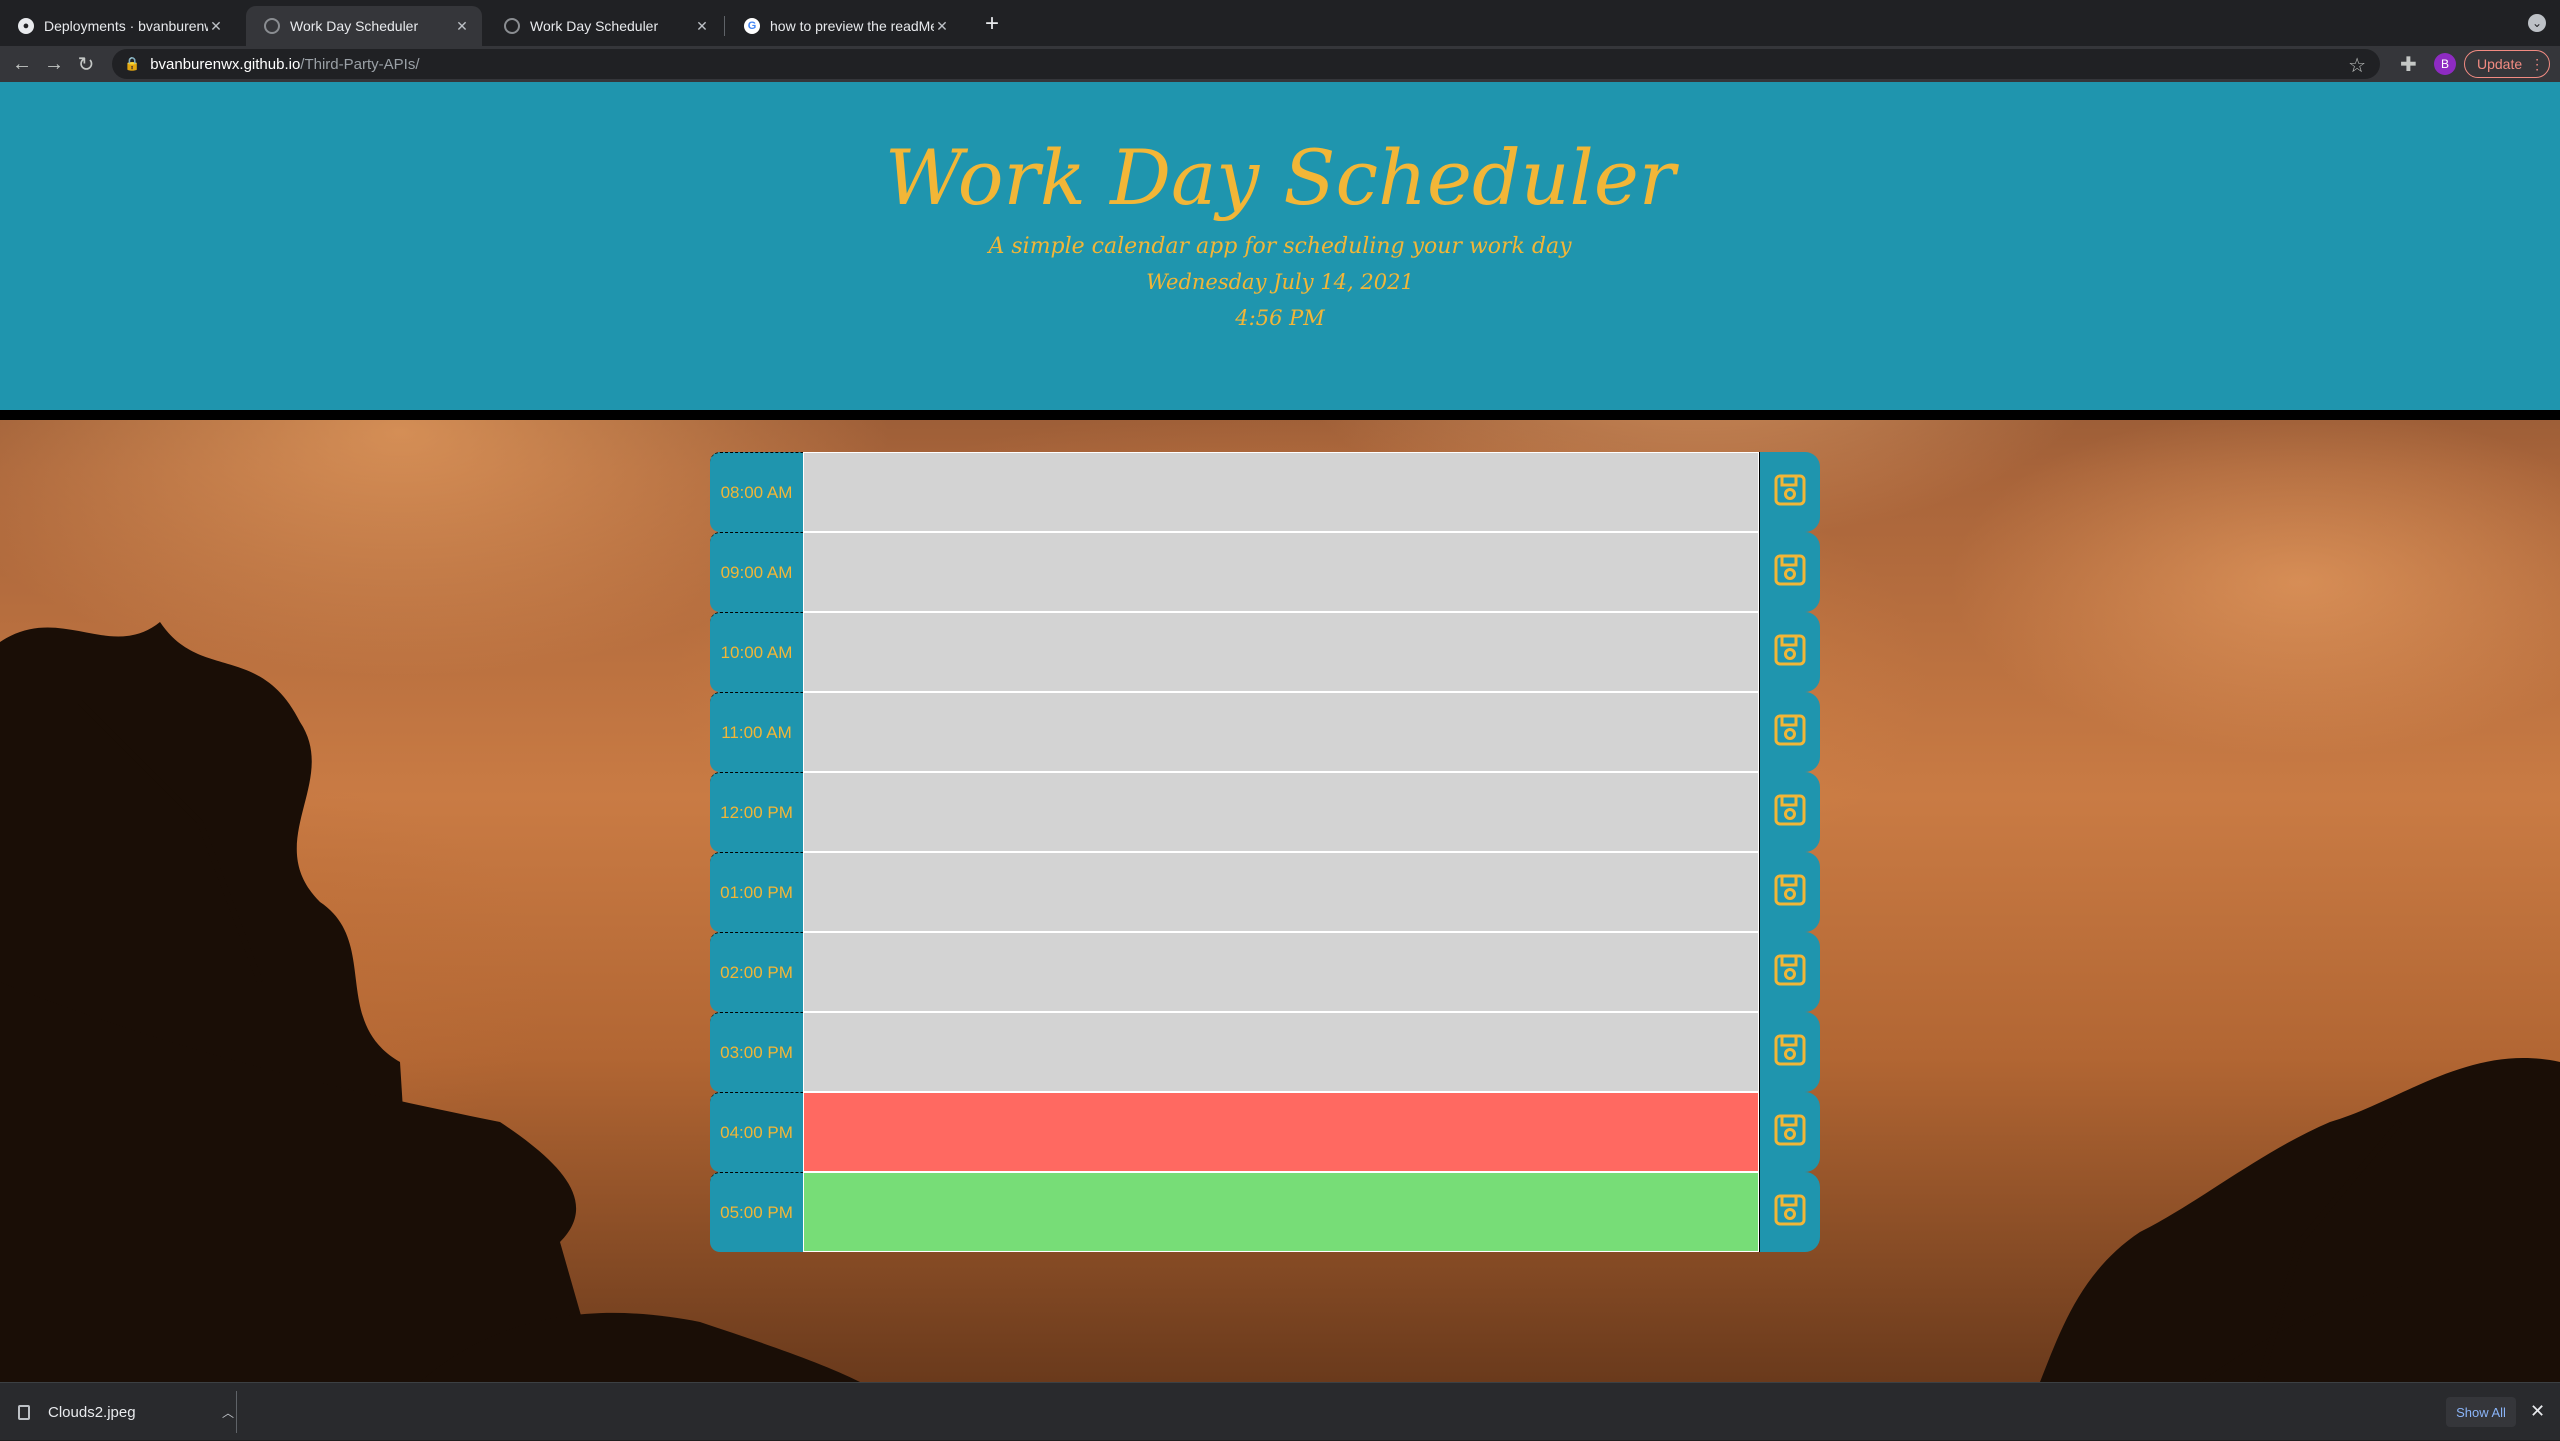  Describe the element at coordinates (360, 64) in the screenshot. I see `url-path: /Third-Party-APIs/` at that location.